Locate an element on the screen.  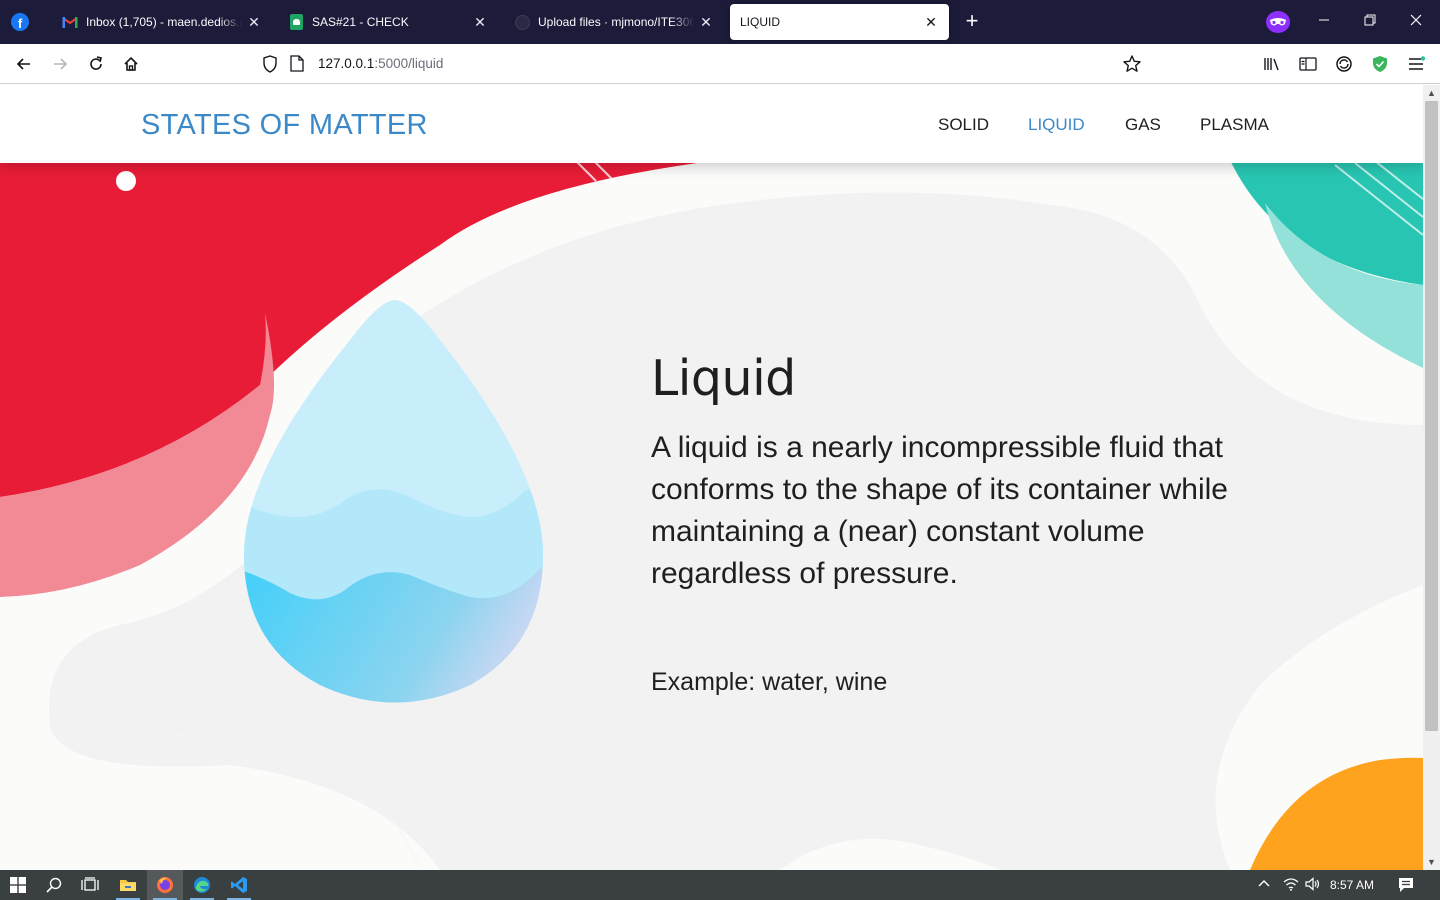
library-icon is located at coordinates (1271, 64).